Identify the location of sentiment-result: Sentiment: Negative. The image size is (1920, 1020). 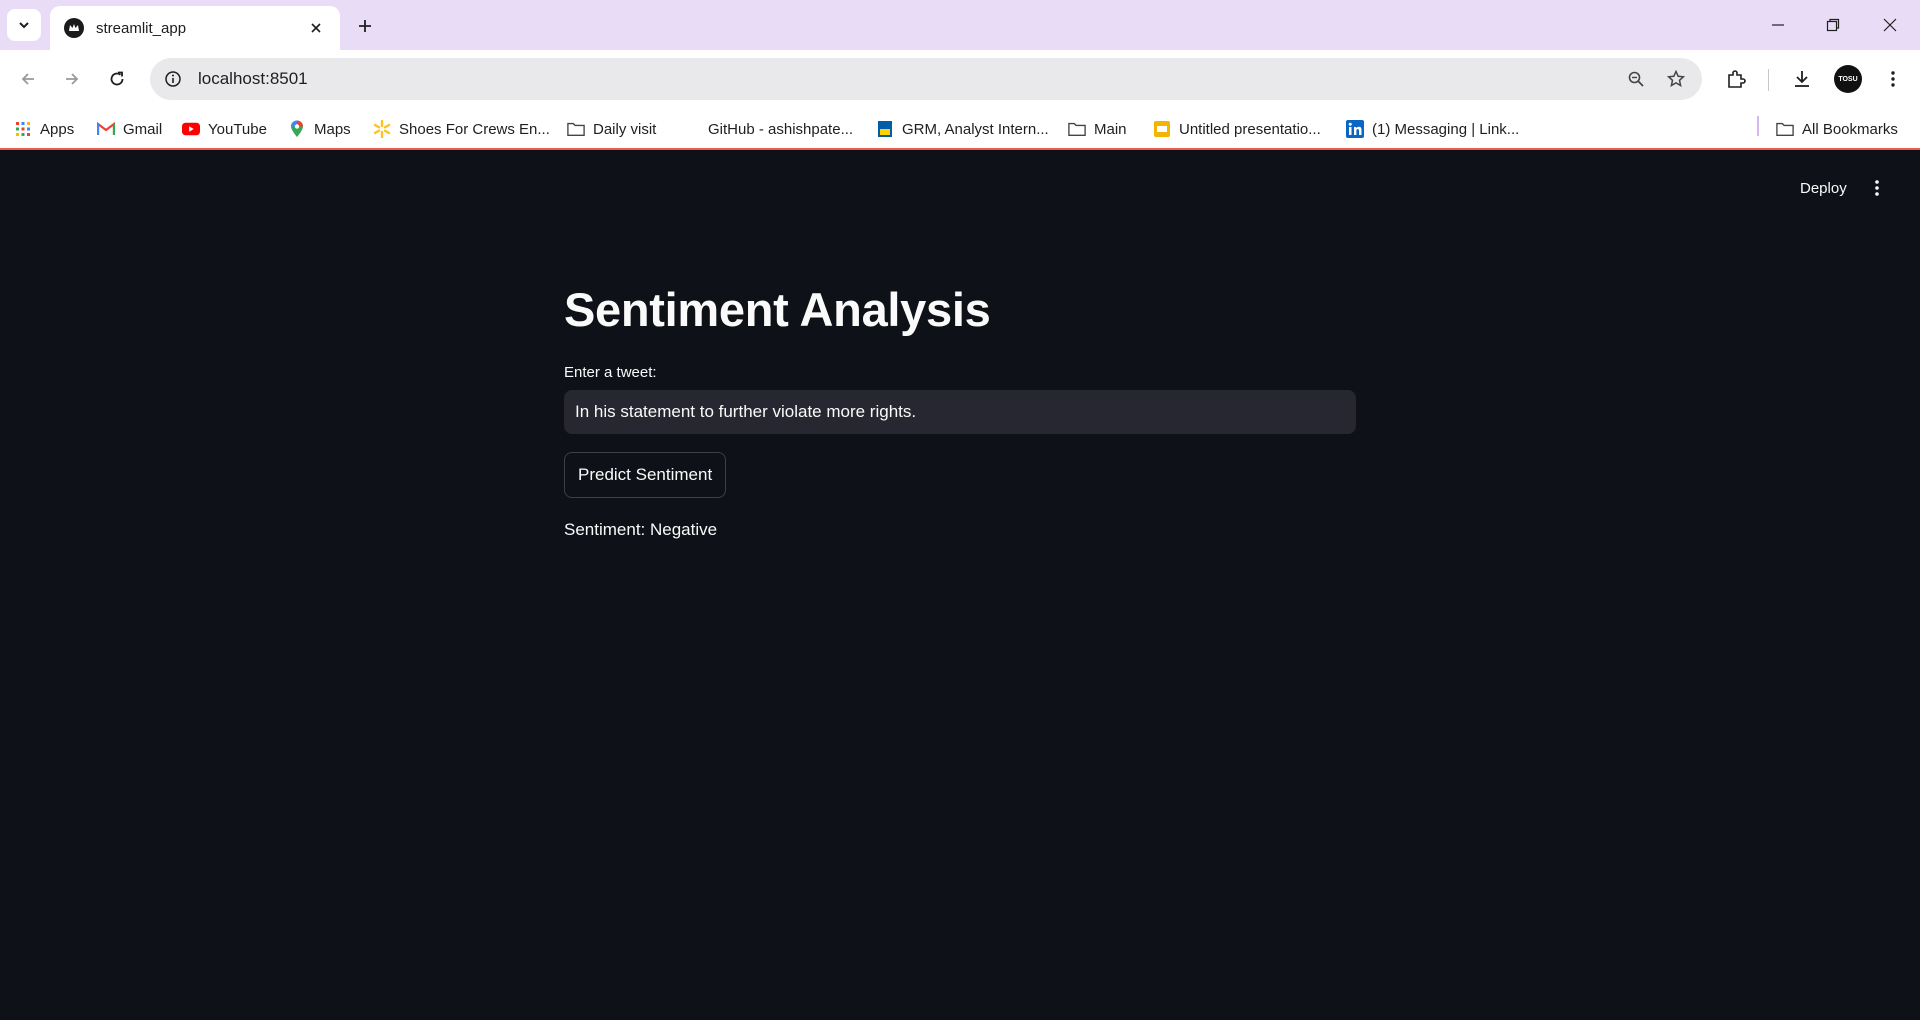
(641, 529).